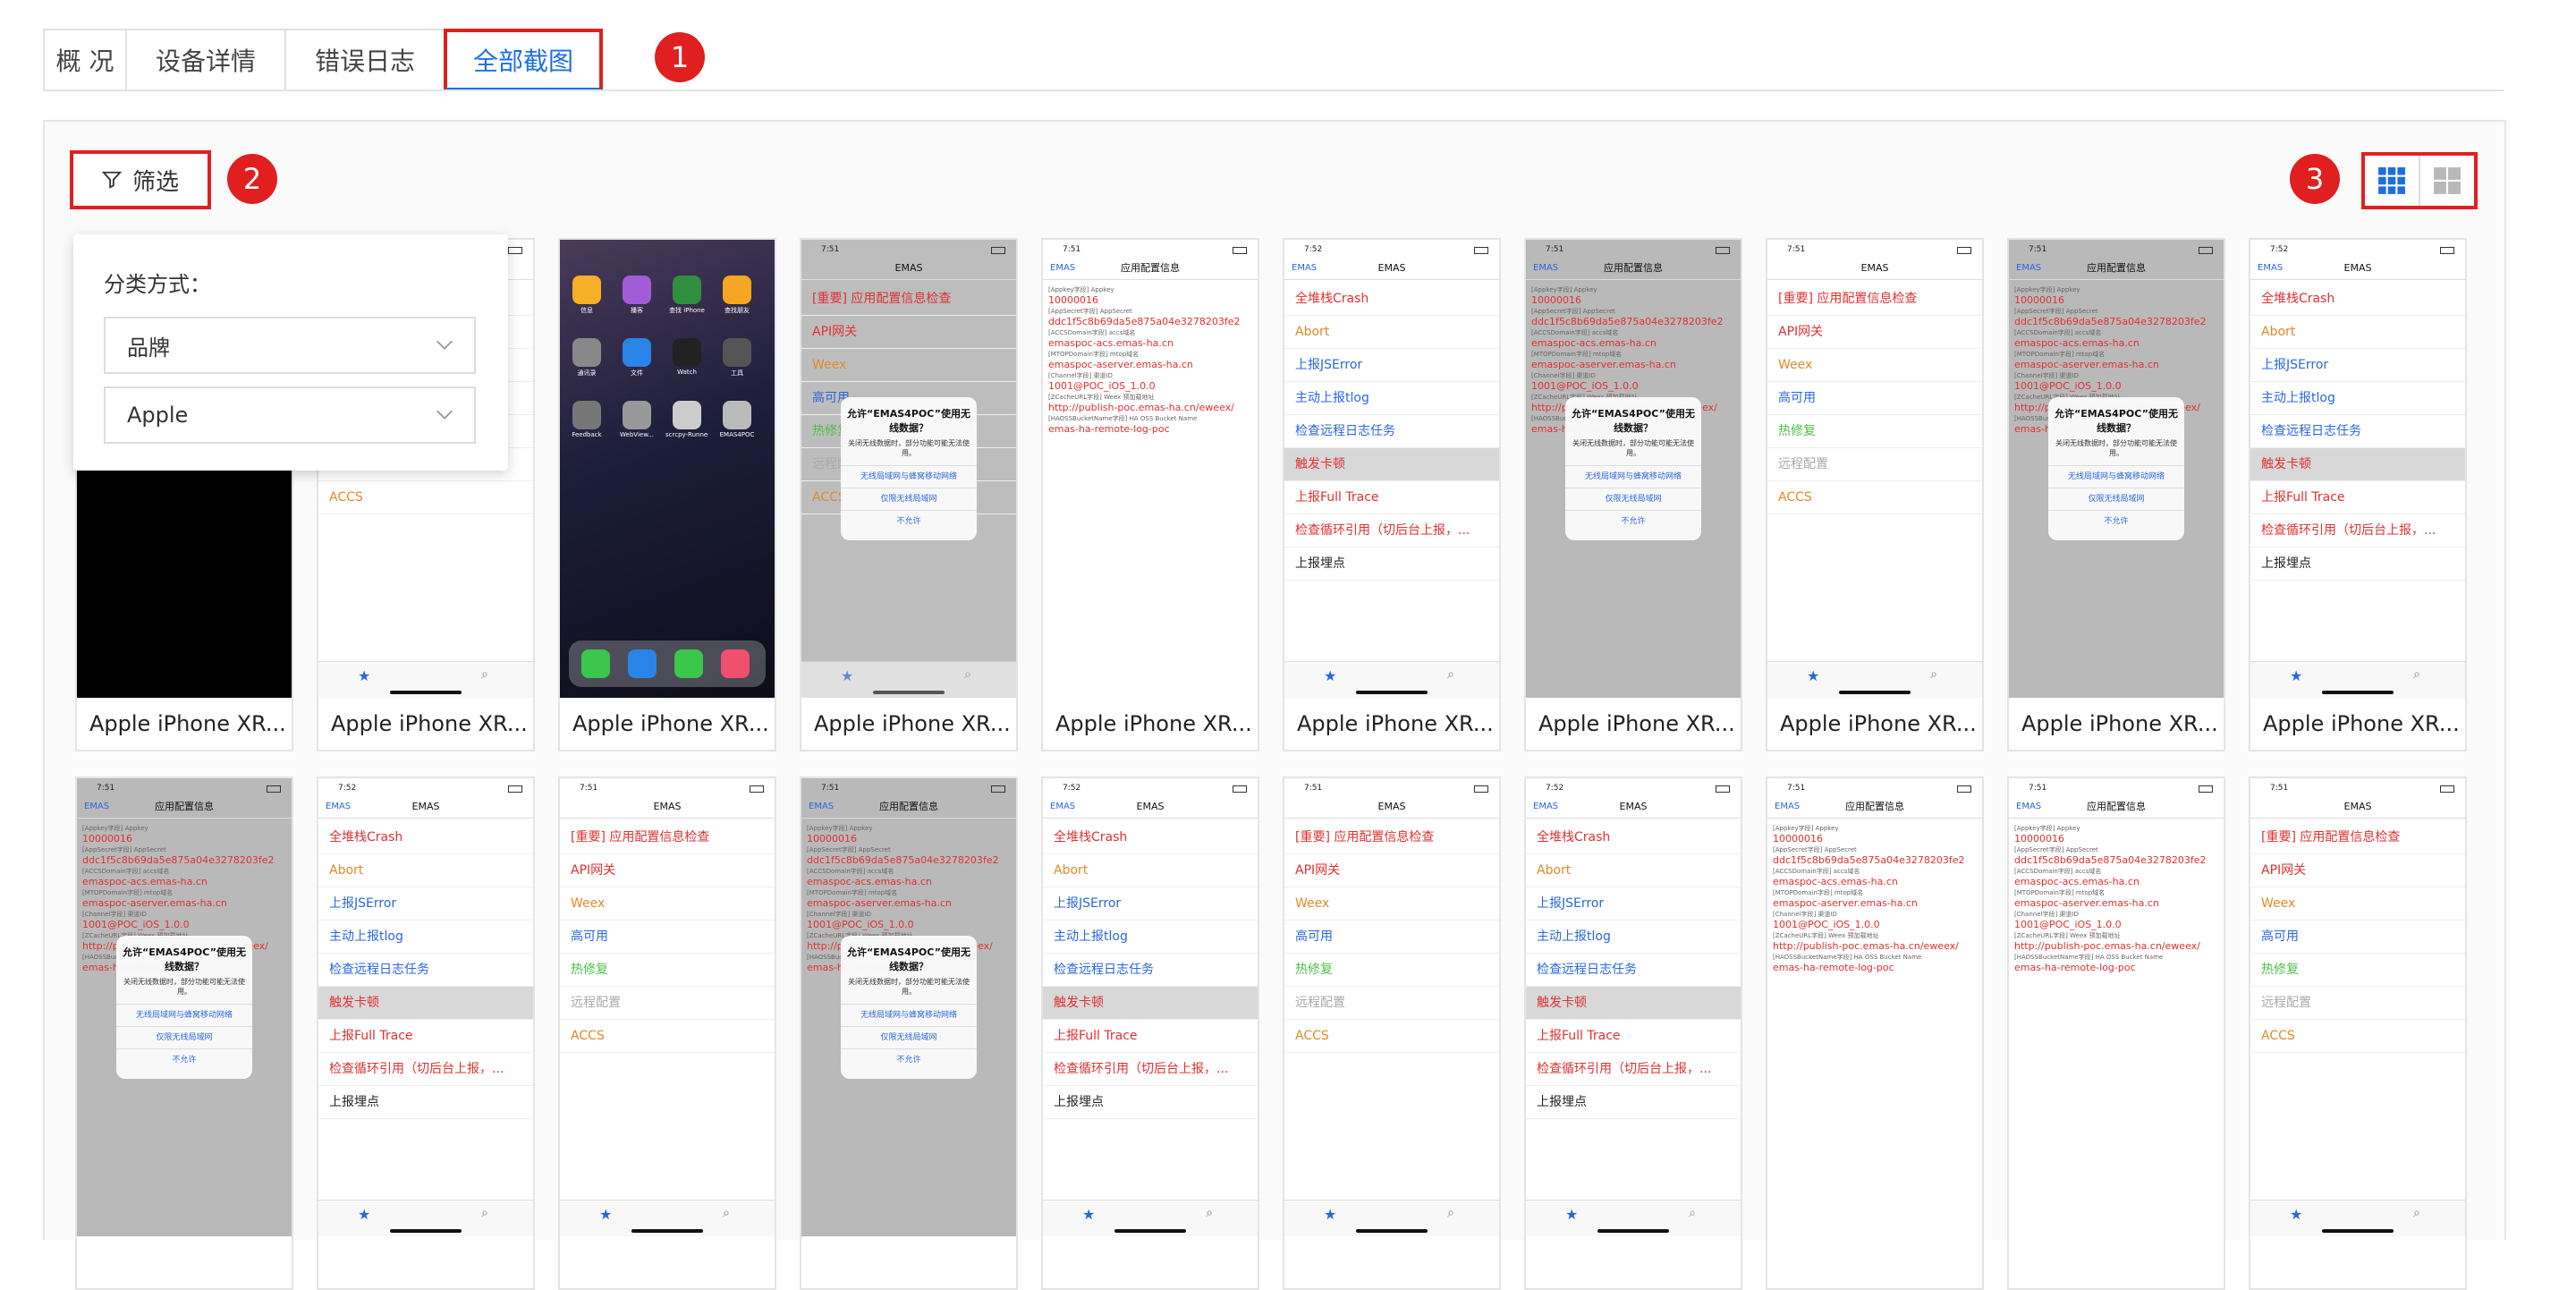  I want to click on tab-error-log: 错误日志, so click(364, 60).